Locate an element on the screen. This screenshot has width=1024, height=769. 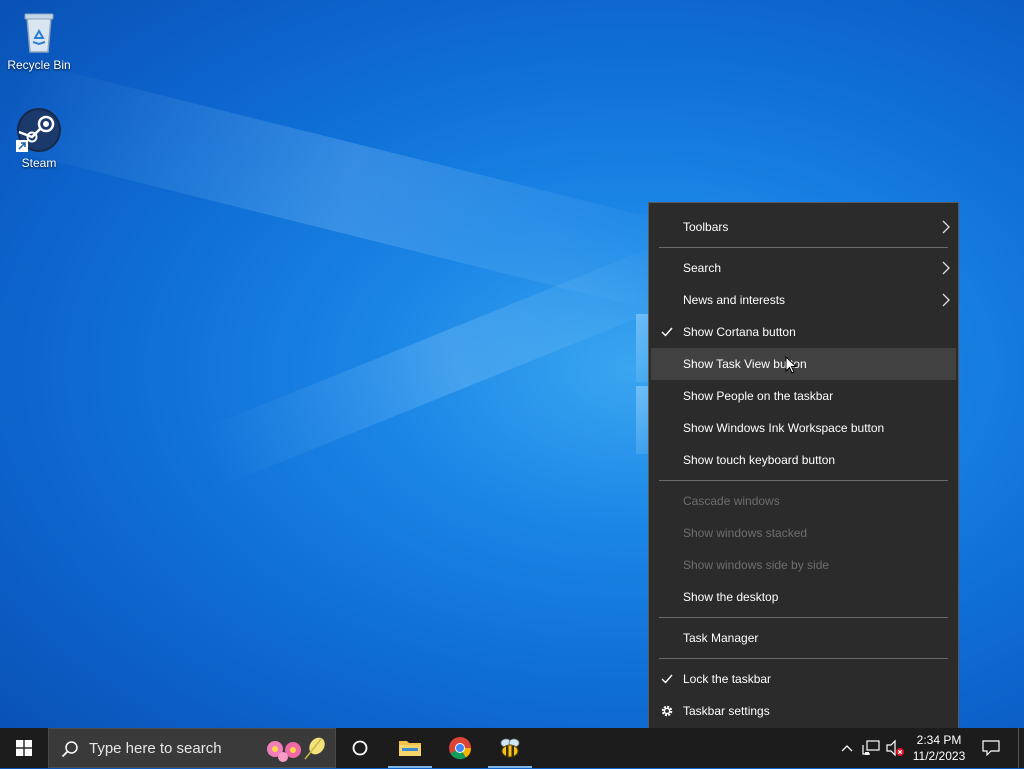
action-center-button is located at coordinates (991, 748).